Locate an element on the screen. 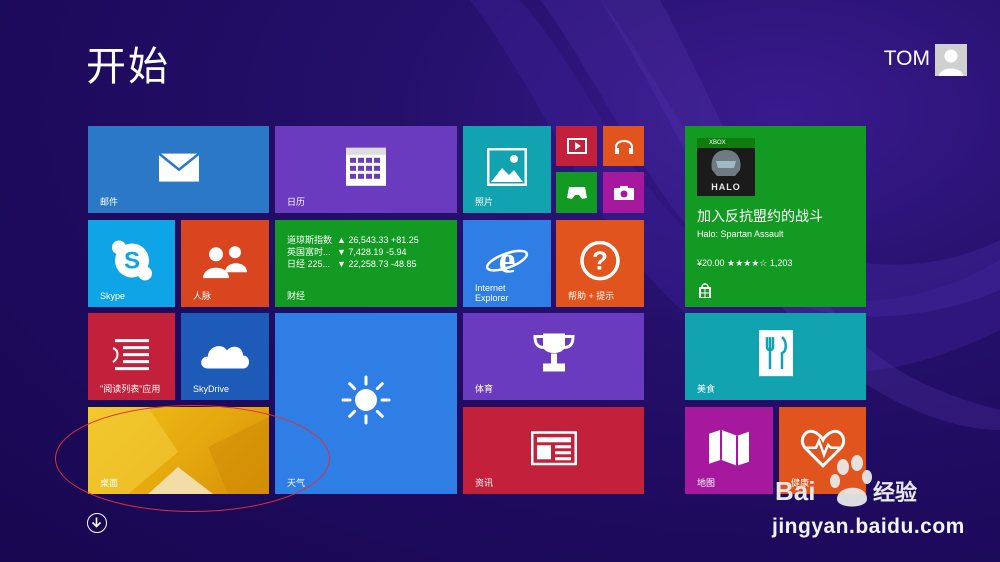 This screenshot has width=1000, height=562. tile-news-label: 资讯 is located at coordinates (484, 483).